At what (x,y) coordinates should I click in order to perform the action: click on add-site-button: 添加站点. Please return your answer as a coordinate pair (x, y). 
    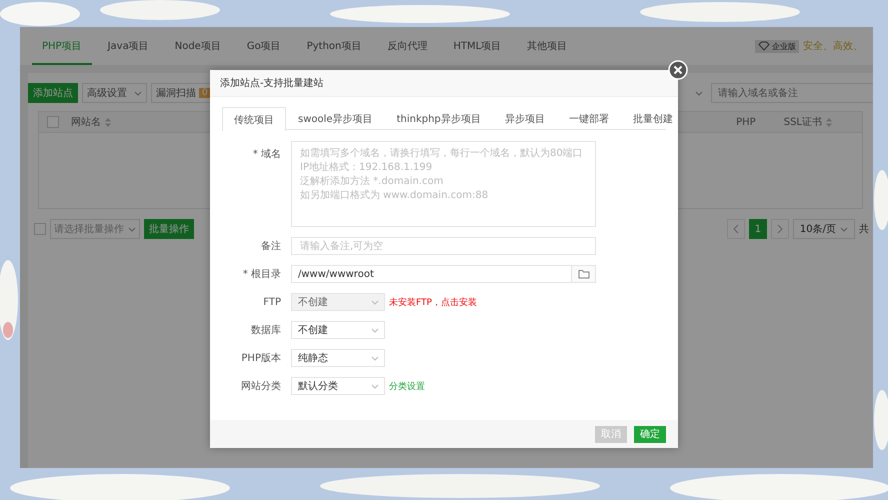
    Looking at the image, I should click on (53, 93).